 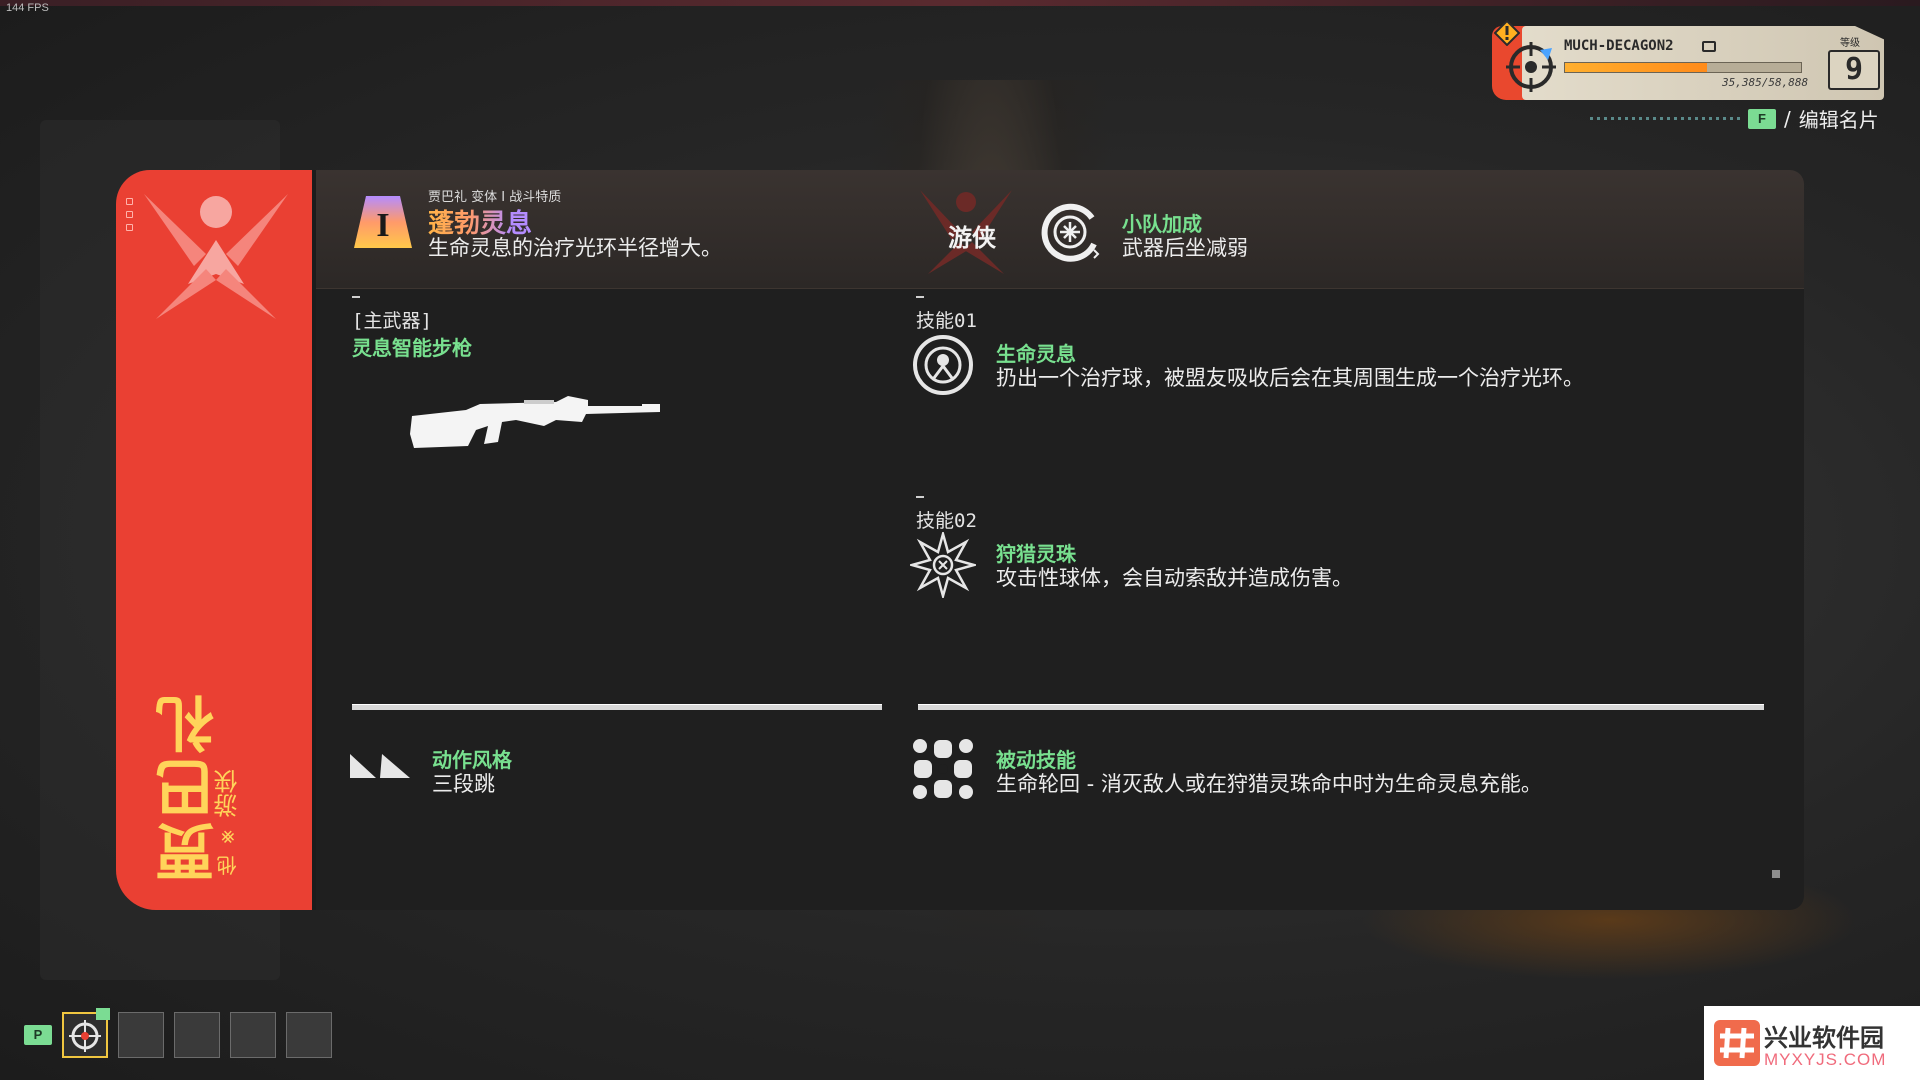 I want to click on edit-namecard-hint: F / 编辑名片, so click(x=1734, y=118).